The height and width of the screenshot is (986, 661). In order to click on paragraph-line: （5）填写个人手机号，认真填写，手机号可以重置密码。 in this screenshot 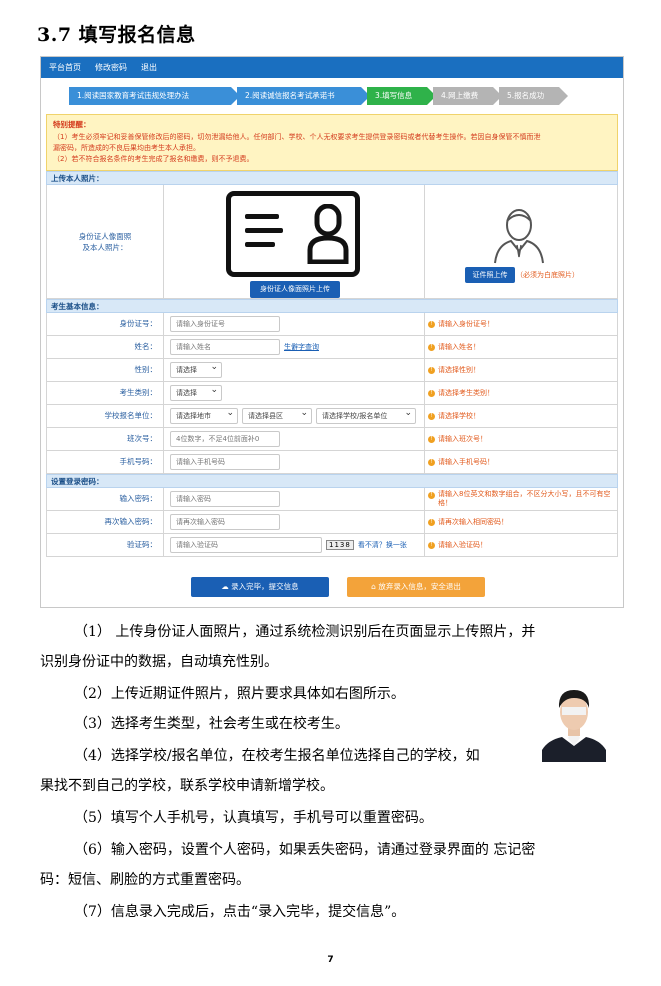, I will do `click(253, 818)`.